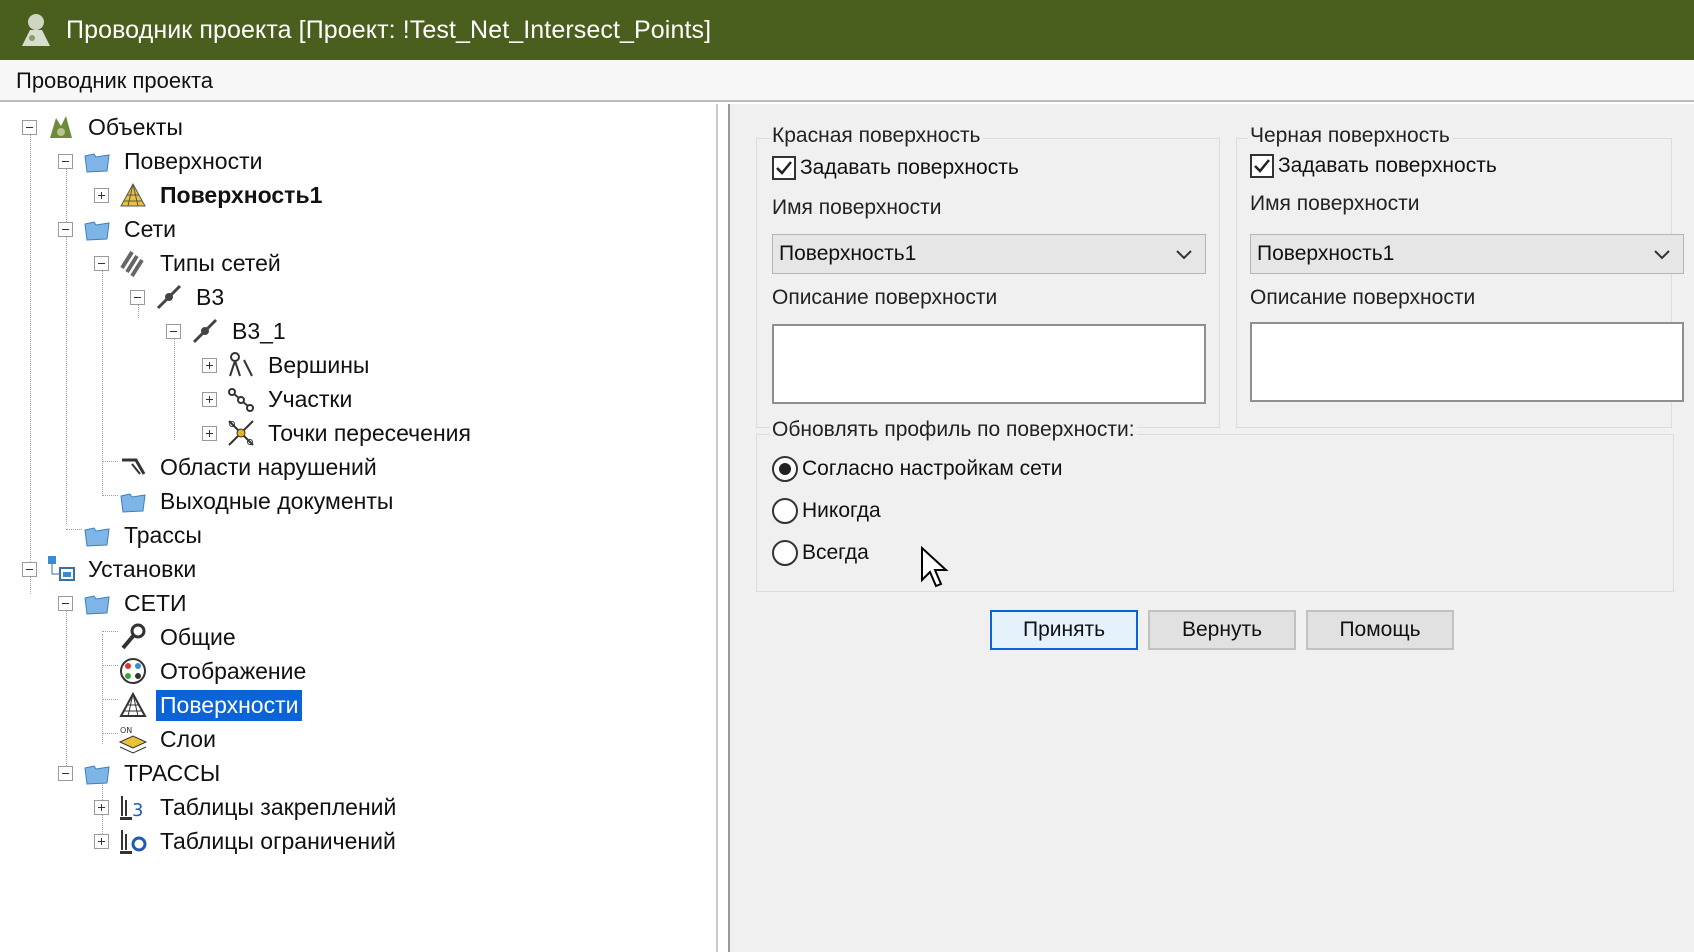  I want to click on tree-item-settings-routes: ТРАССЫ, so click(153, 773).